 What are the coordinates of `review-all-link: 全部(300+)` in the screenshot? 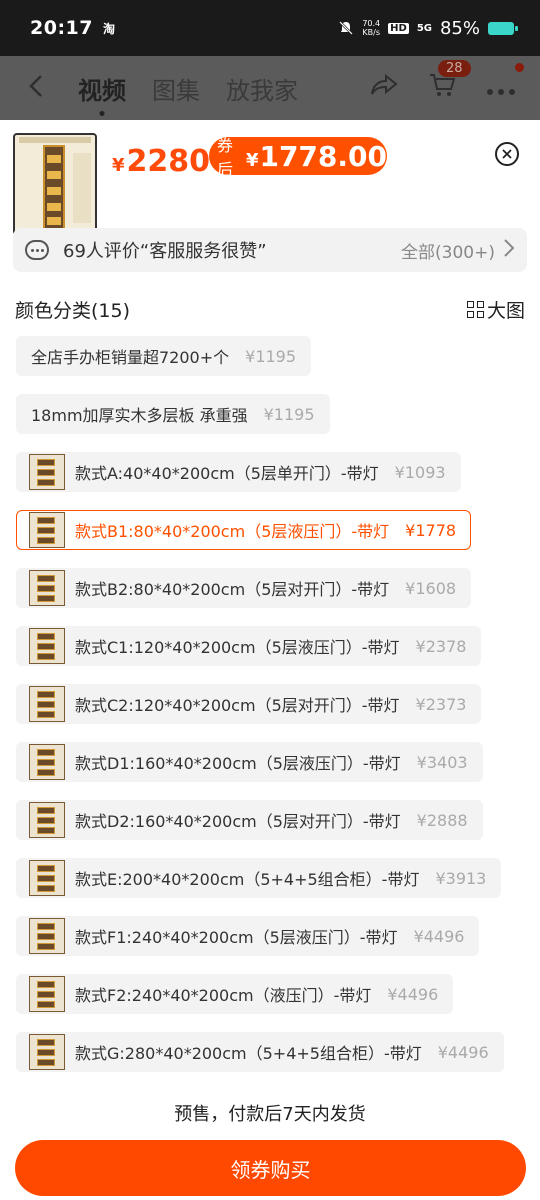 It's located at (448, 250).